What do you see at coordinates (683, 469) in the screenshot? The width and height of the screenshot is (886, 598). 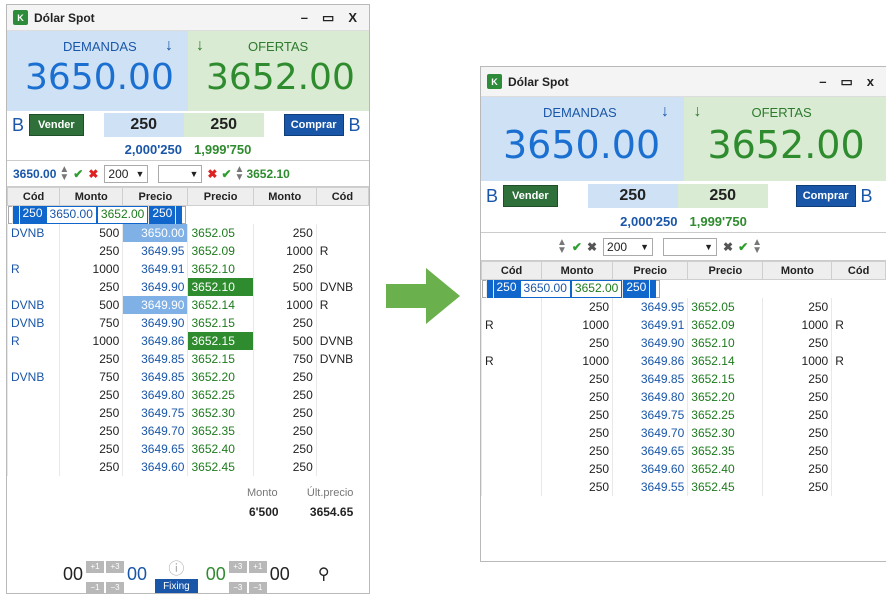 I see `table-row: 250 3649.60 3652.40 250` at bounding box center [683, 469].